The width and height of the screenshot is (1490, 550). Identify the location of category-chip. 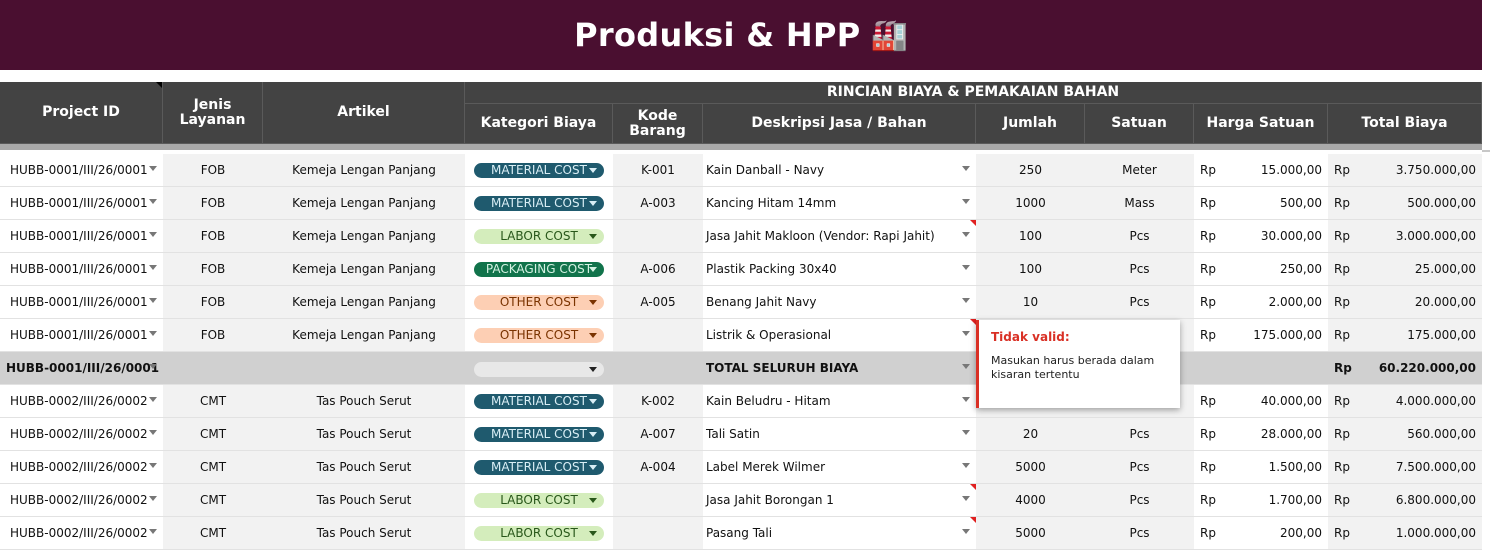
(539, 370).